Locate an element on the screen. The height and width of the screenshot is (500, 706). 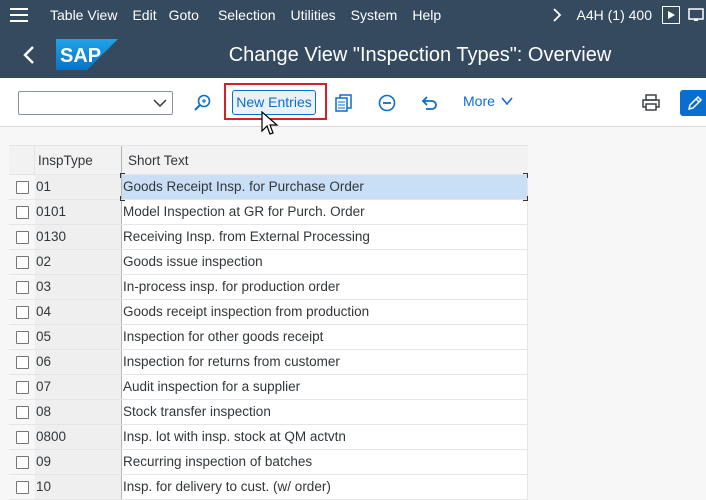
table-row: 07 Audit inspection for a supplier is located at coordinates (268, 387).